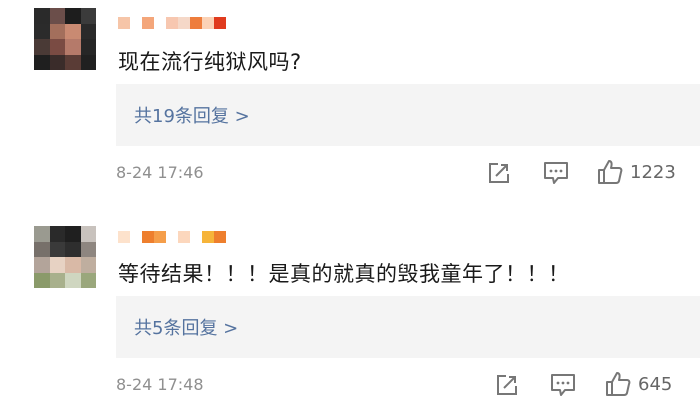 The height and width of the screenshot is (400, 700). I want to click on like-count: 645, so click(655, 384).